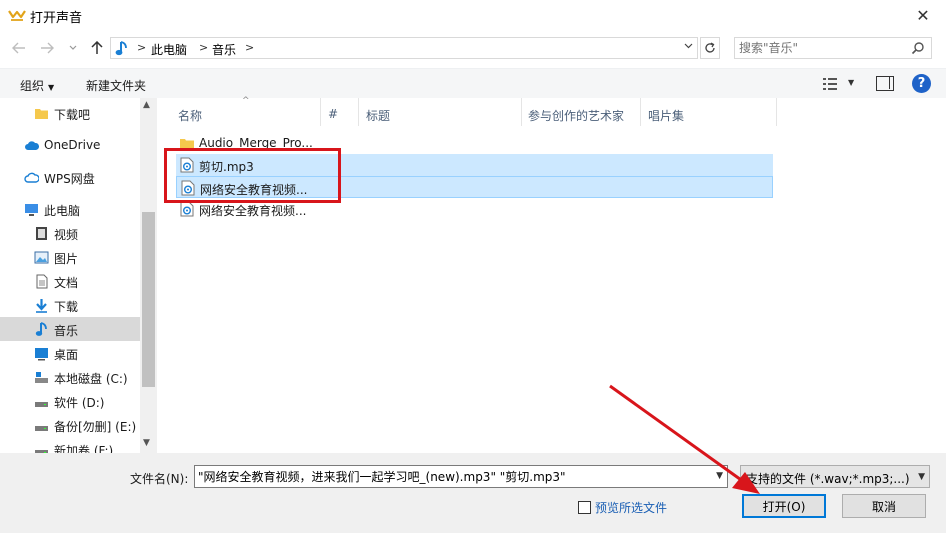 The height and width of the screenshot is (533, 946). I want to click on sidebar-item: 软件 (D:), so click(70, 401).